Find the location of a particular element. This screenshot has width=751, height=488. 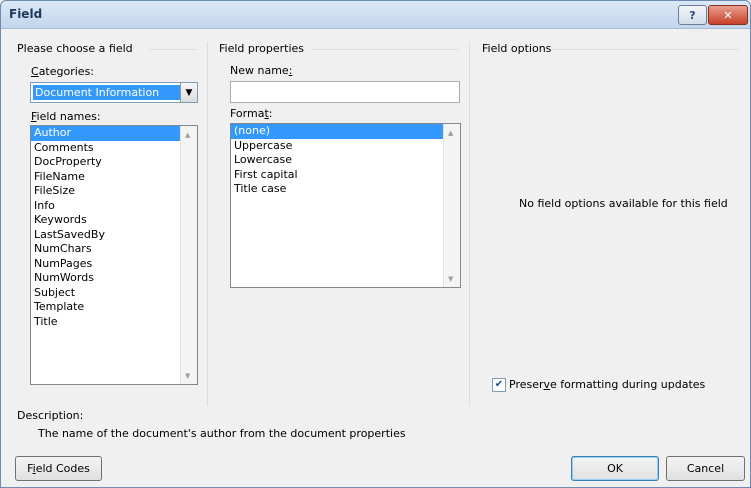

list-item: LastSavedBy is located at coordinates (114, 235).